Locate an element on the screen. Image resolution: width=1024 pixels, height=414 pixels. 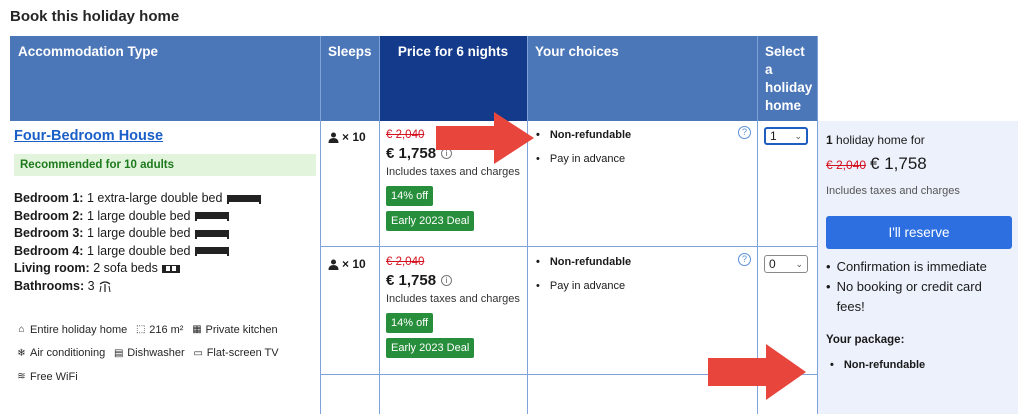
tv-icon: ▭ is located at coordinates (198, 353).